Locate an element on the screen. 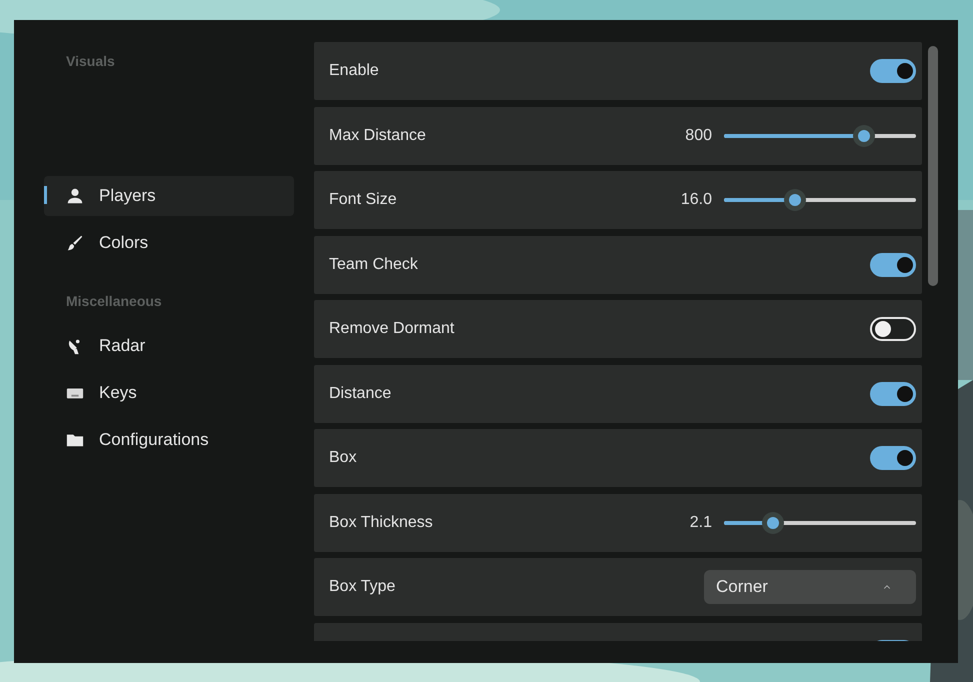 Image resolution: width=973 pixels, height=682 pixels. setting-label: Team Check is located at coordinates (373, 264).